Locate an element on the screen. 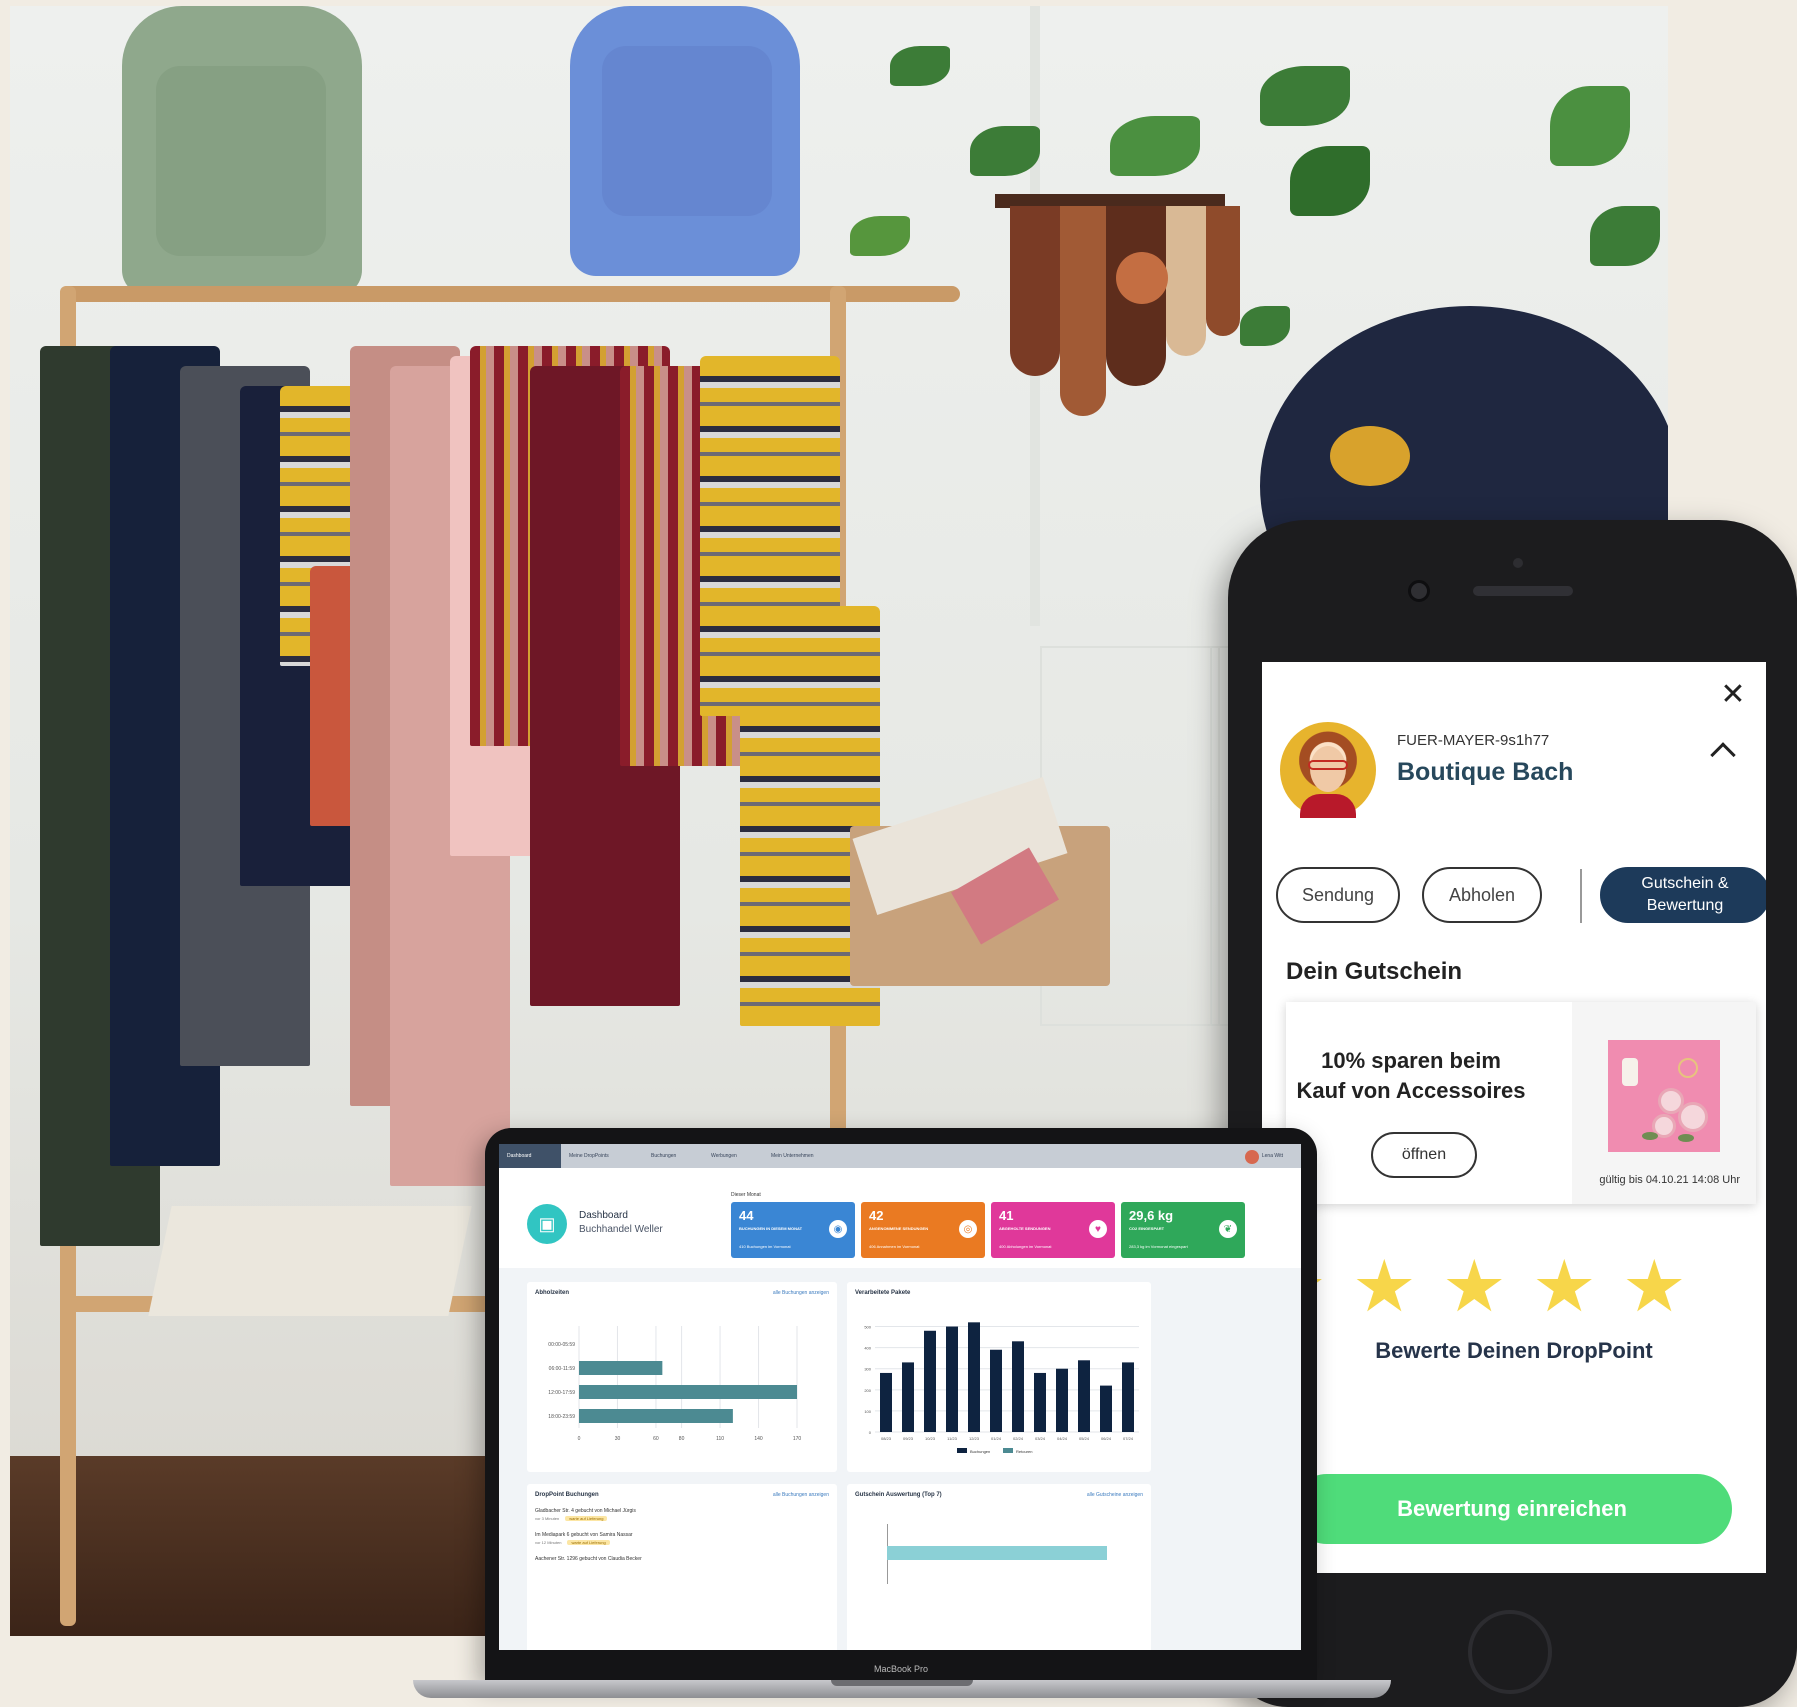 The width and height of the screenshot is (1797, 1707). voucher-validity: gültig bis 04.10.21 14:08 Uhr is located at coordinates (1669, 1180).